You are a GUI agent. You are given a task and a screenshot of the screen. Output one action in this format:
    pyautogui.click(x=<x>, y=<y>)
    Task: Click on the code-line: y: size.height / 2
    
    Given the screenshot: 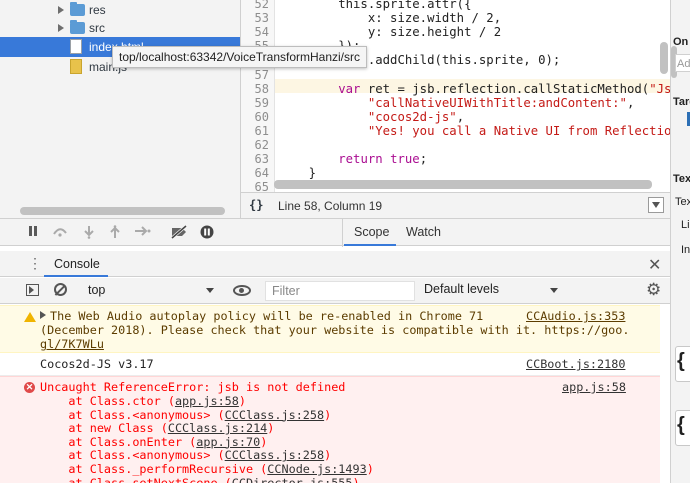 What is the action you would take?
    pyautogui.click(x=390, y=32)
    